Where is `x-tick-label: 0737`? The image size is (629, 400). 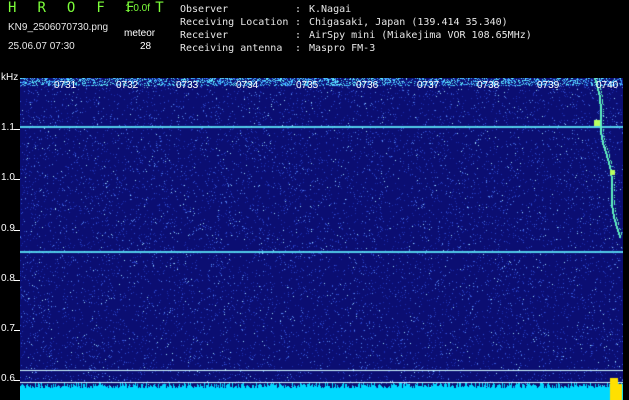
x-tick-label: 0737 is located at coordinates (428, 85).